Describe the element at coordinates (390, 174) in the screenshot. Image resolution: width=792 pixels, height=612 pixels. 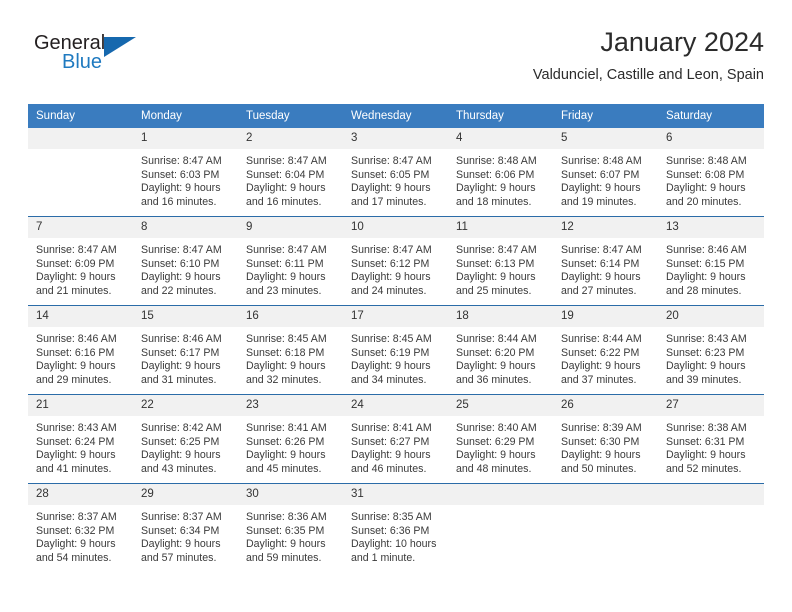
I see `sunset-text: Sunset: 6:05 PM` at that location.